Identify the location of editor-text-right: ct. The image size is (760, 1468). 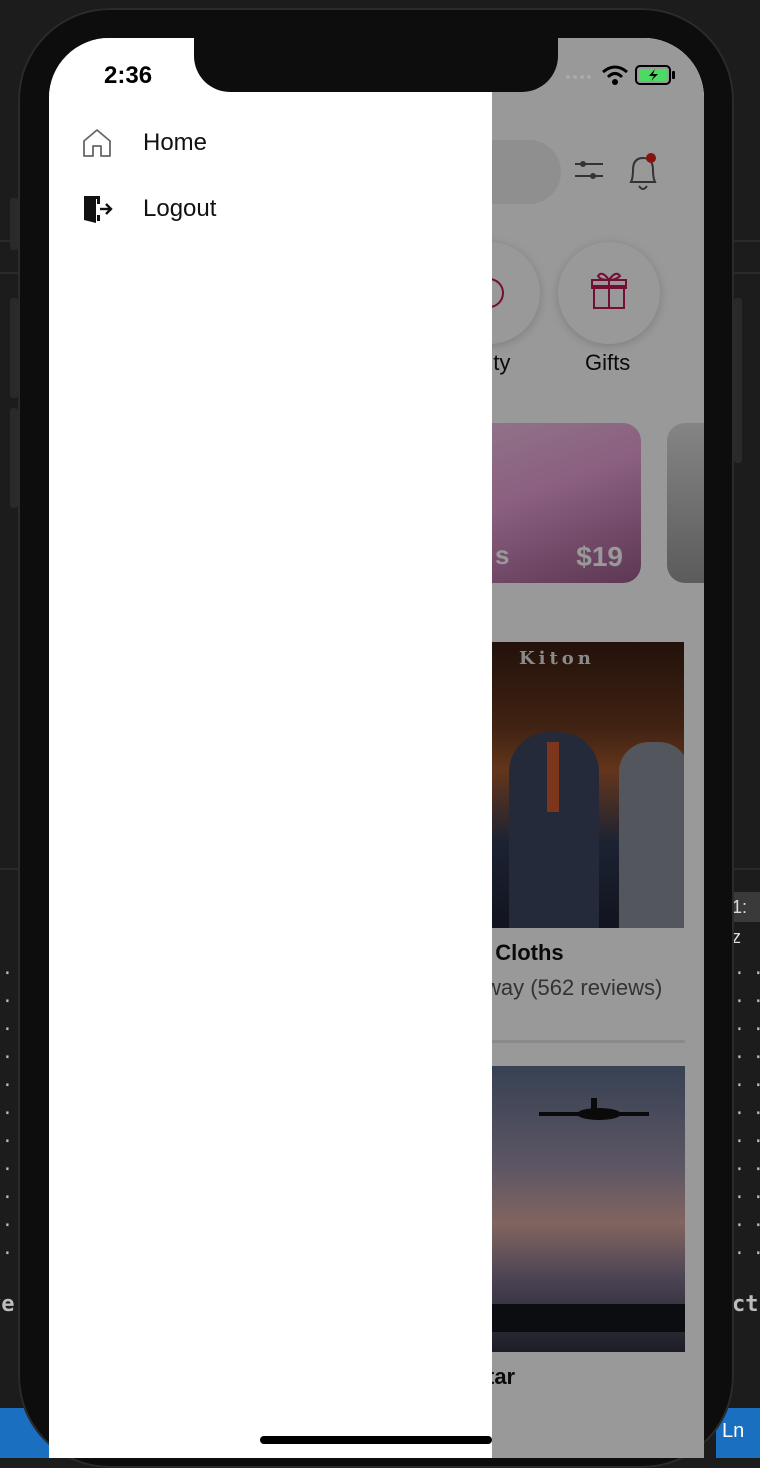
(745, 1304).